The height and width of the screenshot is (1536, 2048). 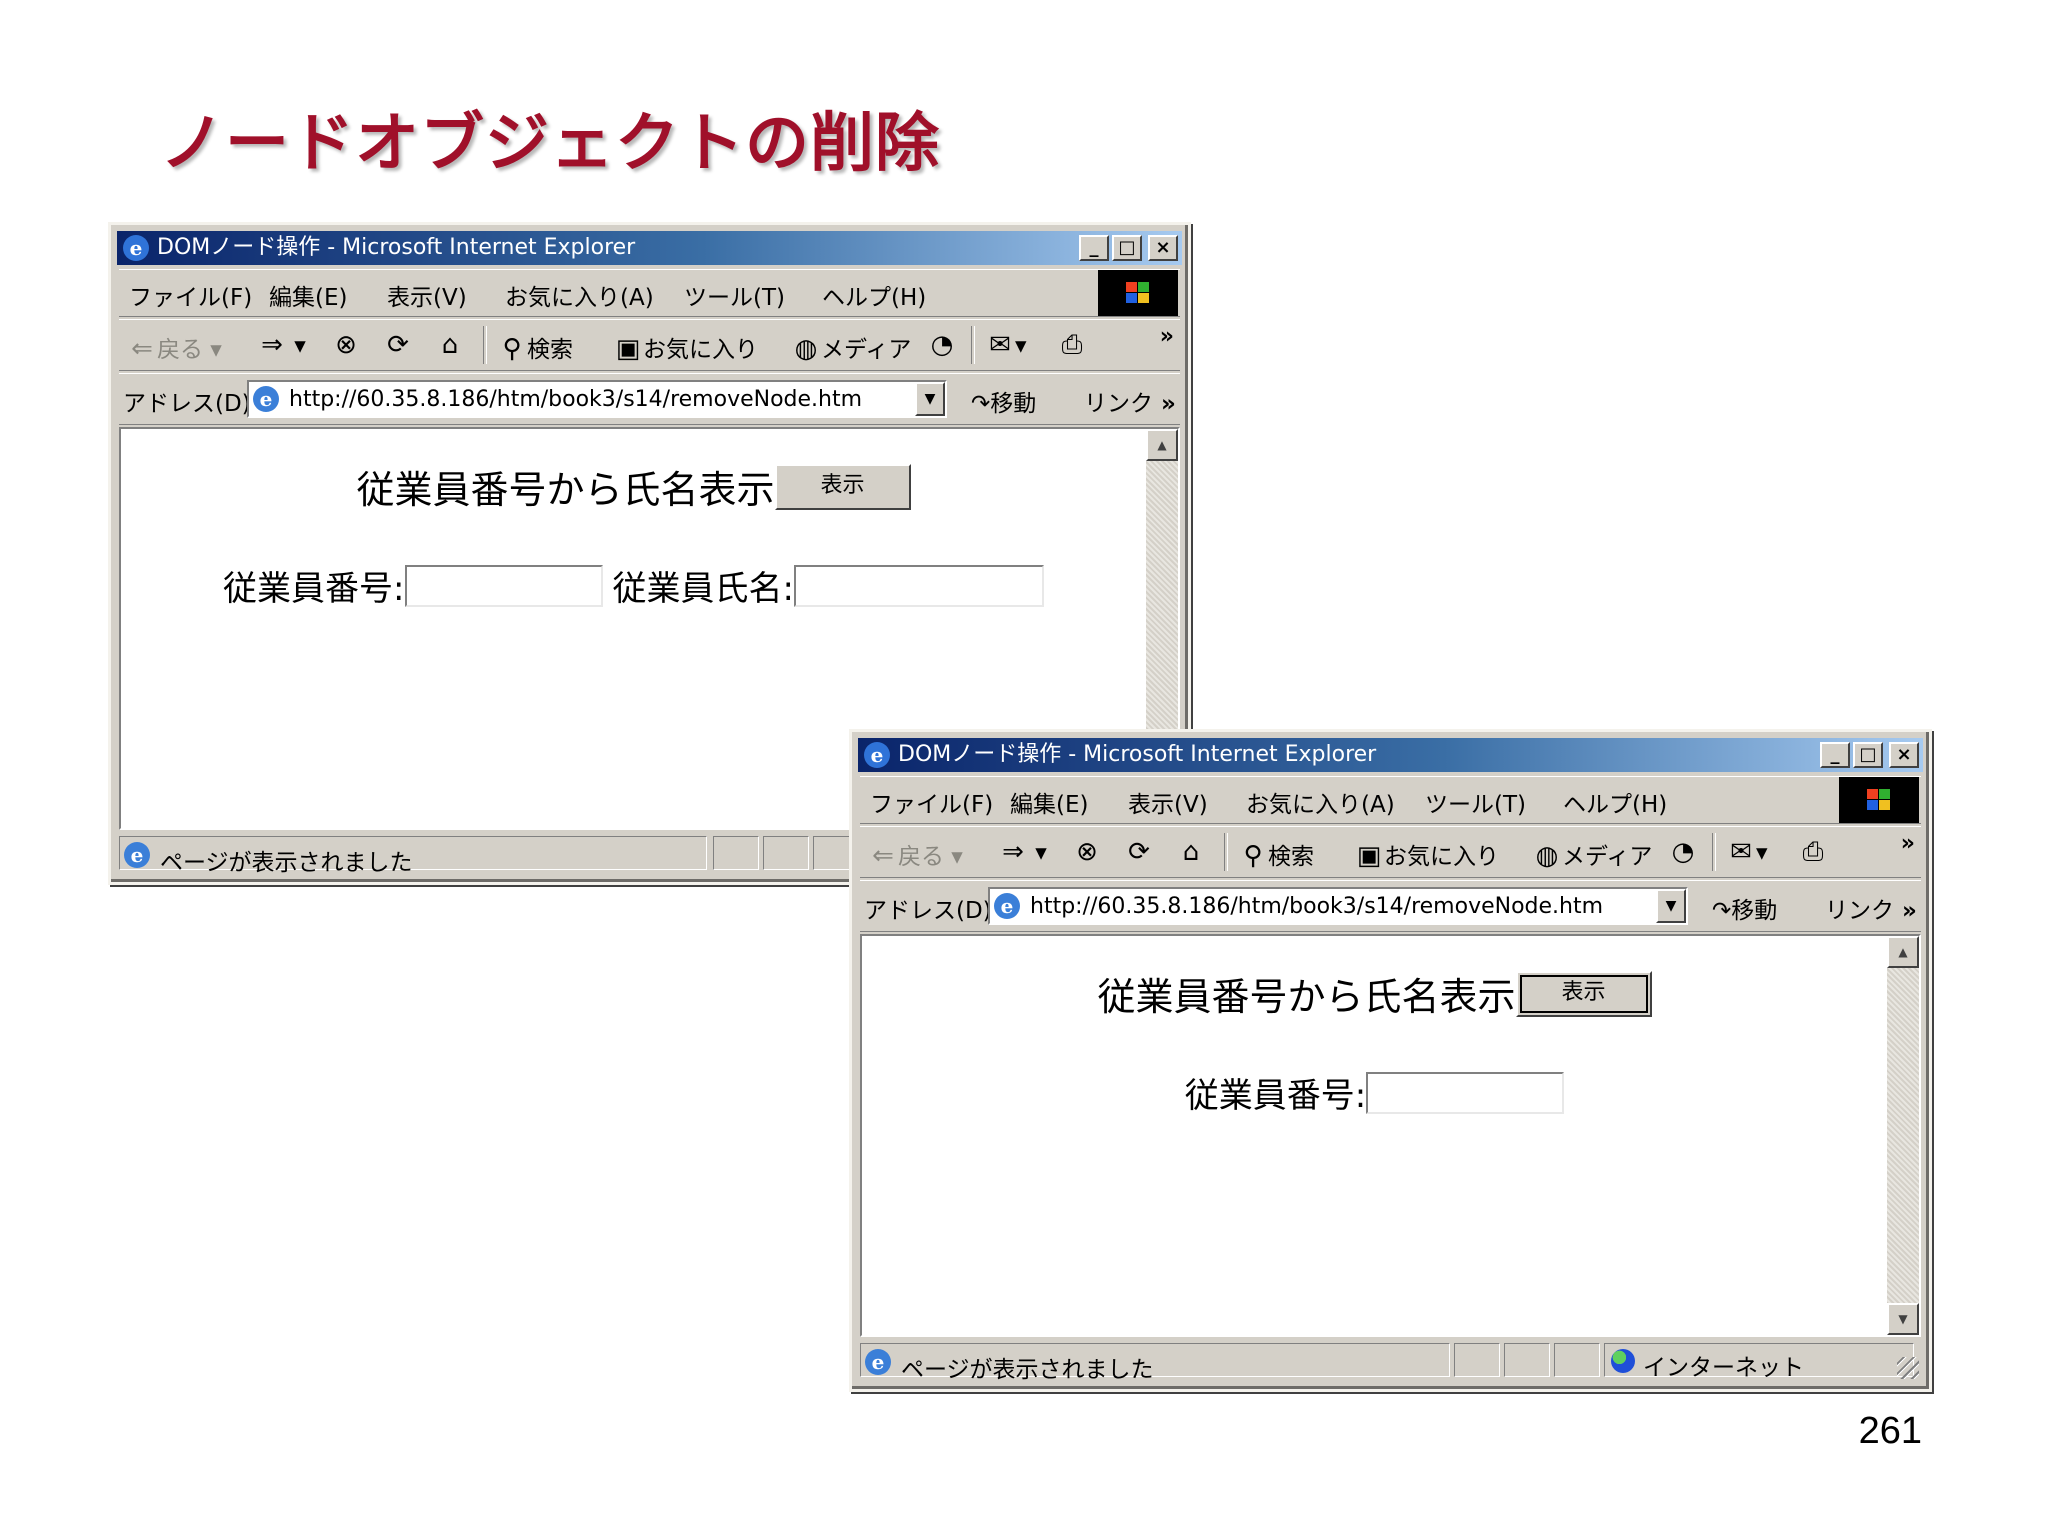 I want to click on page-done-icon: e, so click(x=878, y=1362).